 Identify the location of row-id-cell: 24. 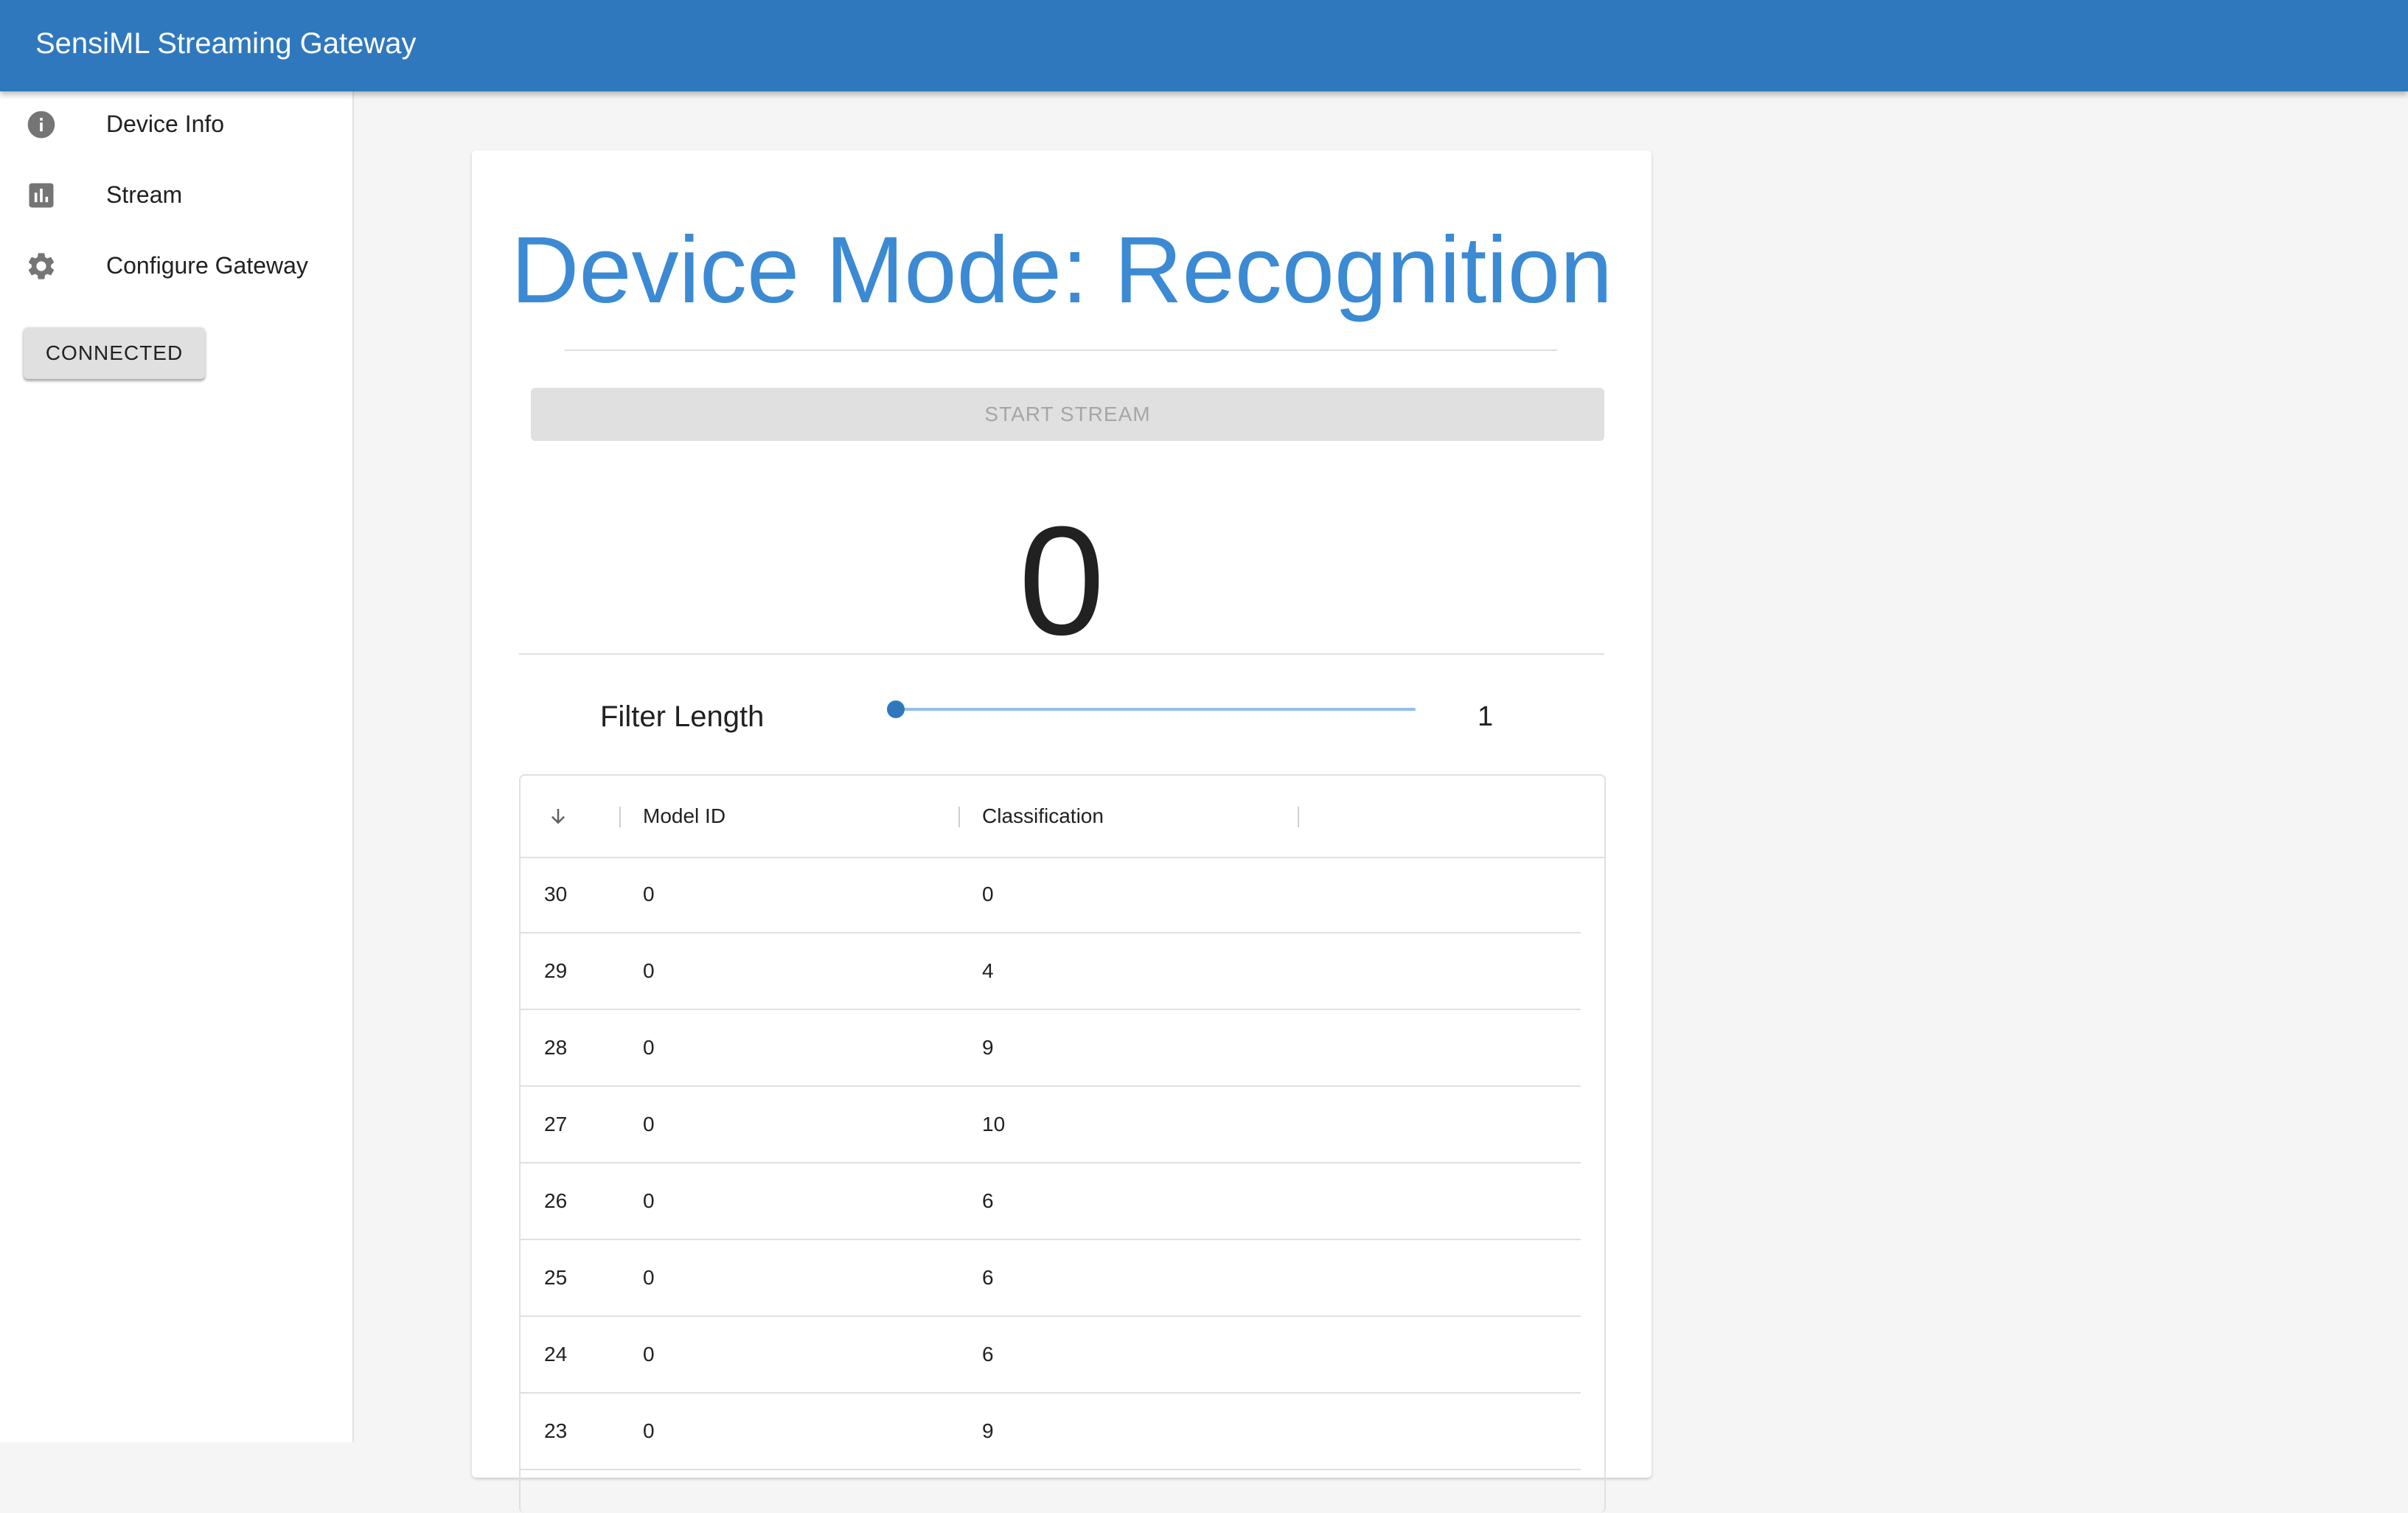
(556, 1354).